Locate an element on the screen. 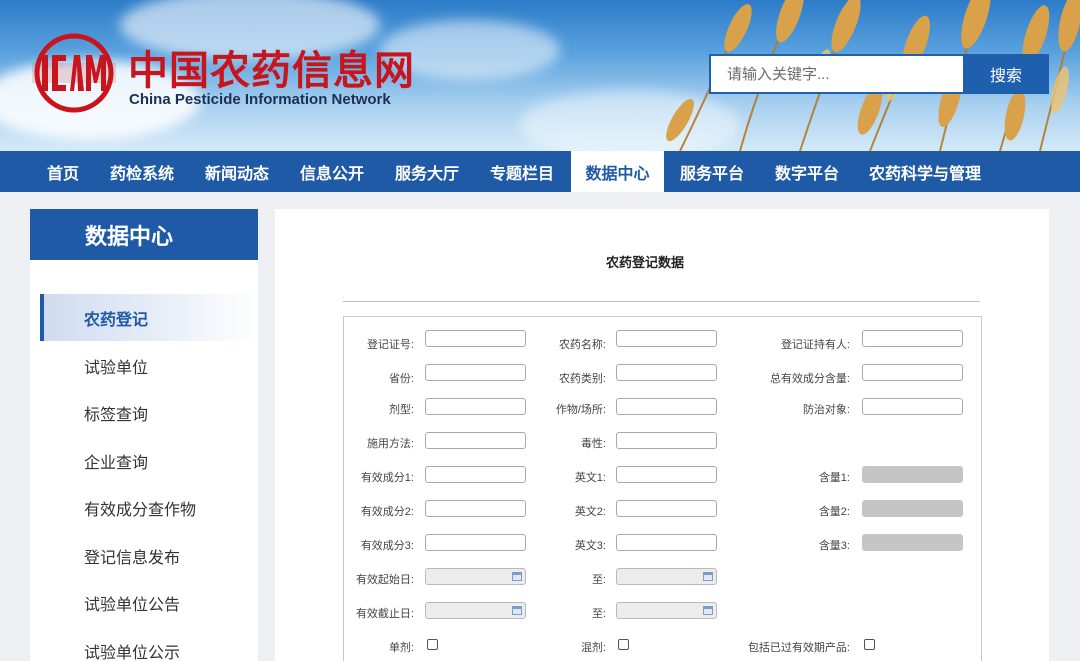  province-label: 省份: is located at coordinates (401, 379).